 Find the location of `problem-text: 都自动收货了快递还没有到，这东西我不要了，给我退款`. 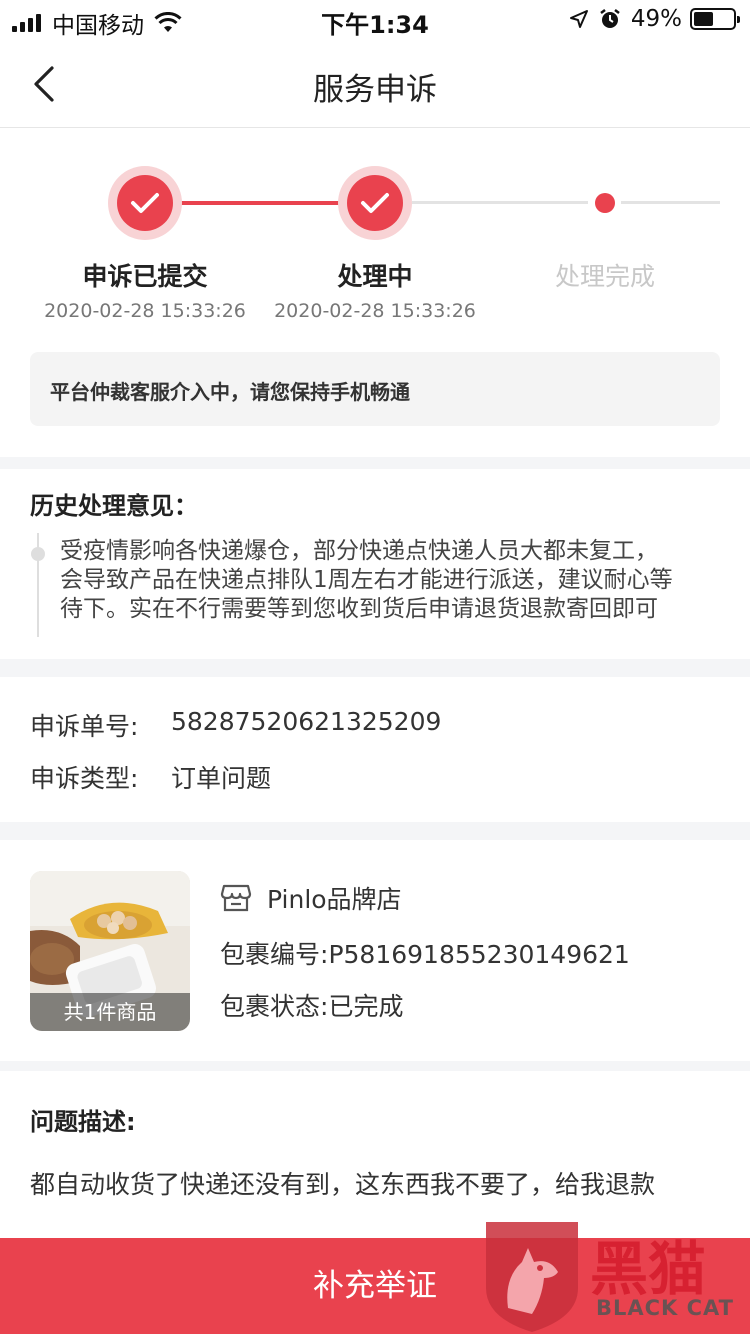

problem-text: 都自动收货了快递还没有到，这东西我不要了，给我退款 is located at coordinates (343, 1184).